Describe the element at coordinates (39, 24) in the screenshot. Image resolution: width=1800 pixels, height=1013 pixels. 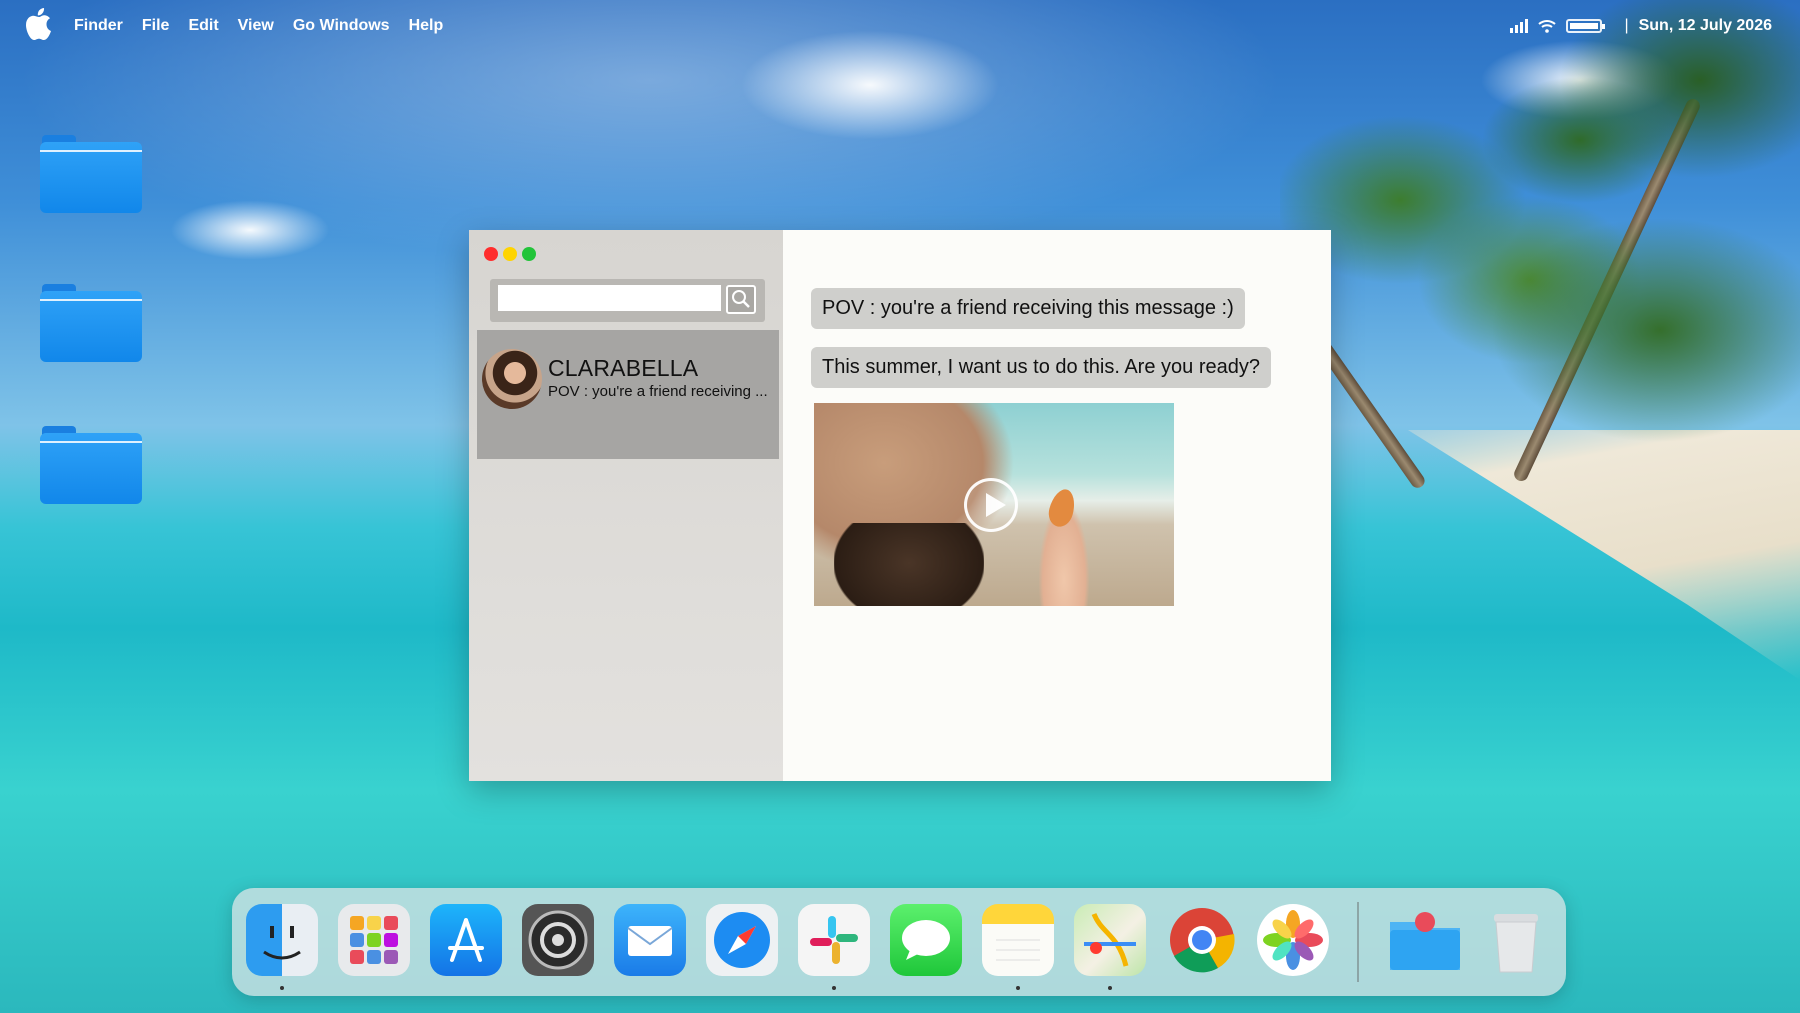
I see `apple-logo-icon` at that location.